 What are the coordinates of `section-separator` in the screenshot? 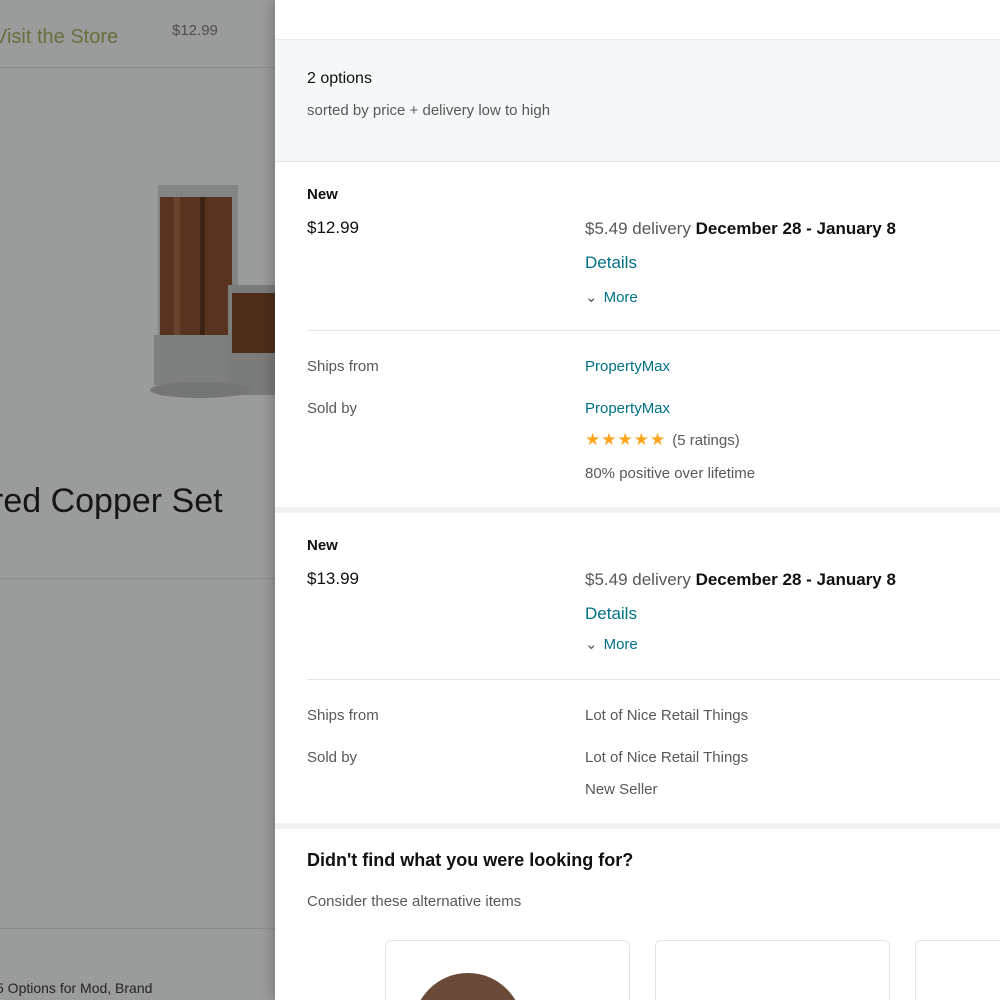 It's located at (637, 826).